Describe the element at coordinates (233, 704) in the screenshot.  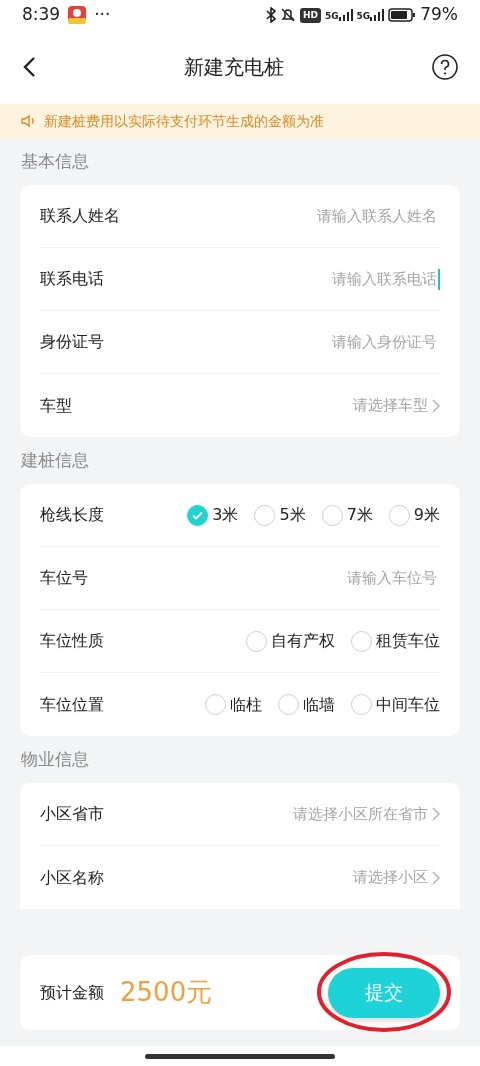
I see `radio-option: 临柱` at that location.